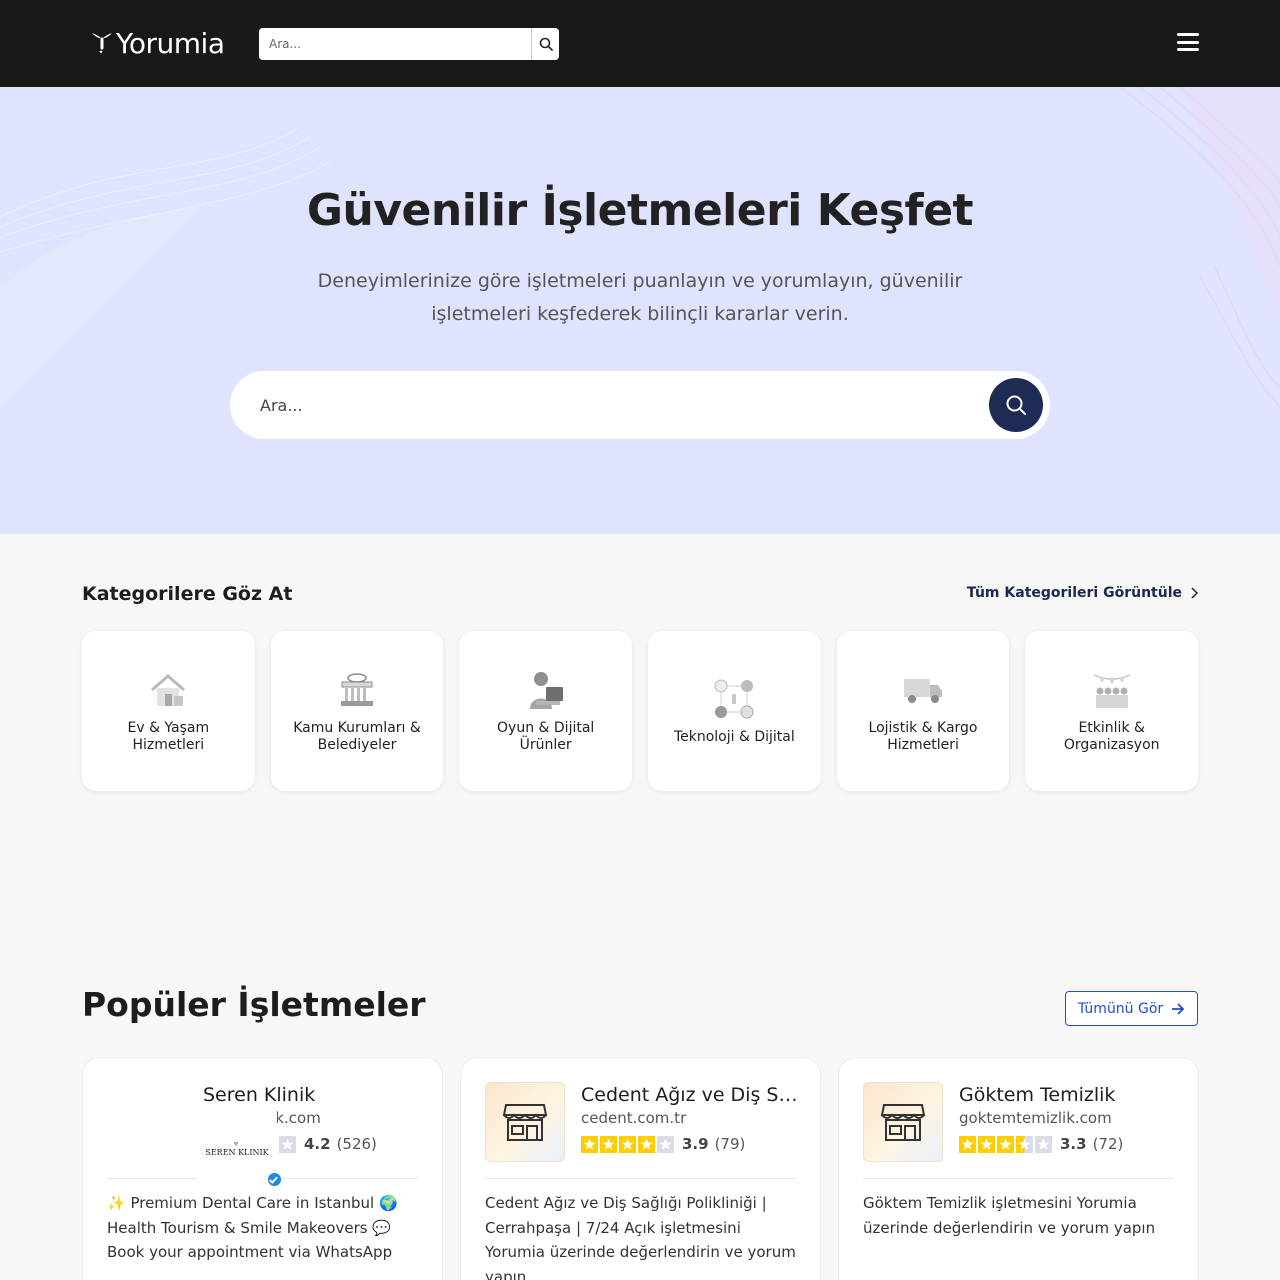 The image size is (1280, 1280). Describe the element at coordinates (1111, 736) in the screenshot. I see `category-label: Etkinlik & Organizasyon` at that location.